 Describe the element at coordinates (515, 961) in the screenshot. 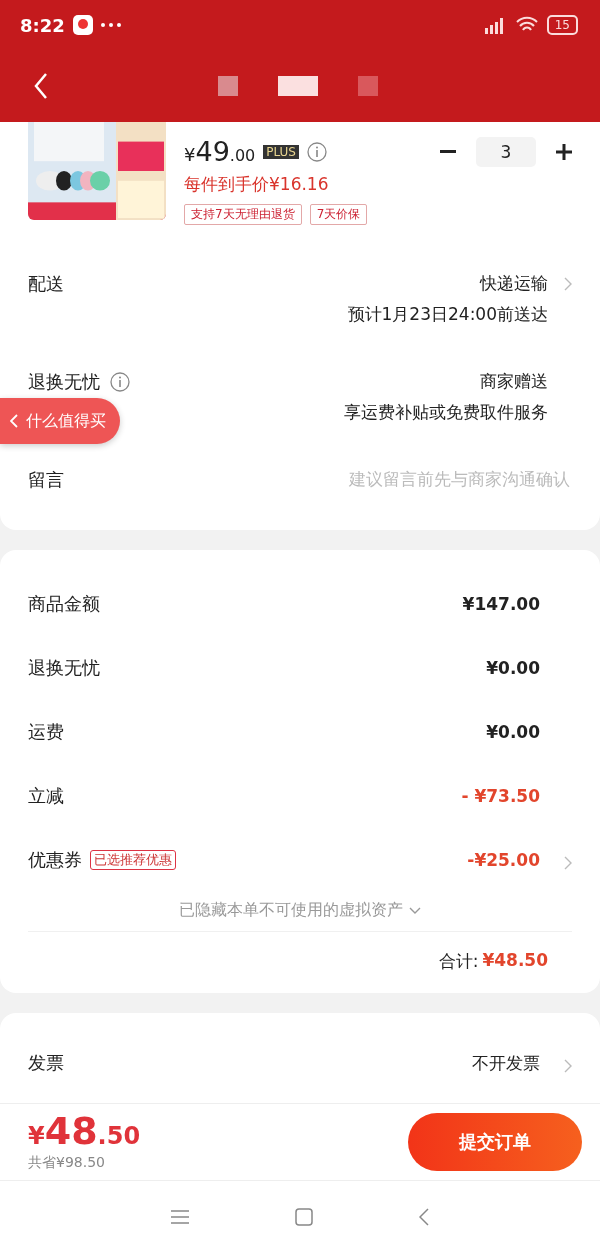

I see `total-value: ¥48.50` at that location.